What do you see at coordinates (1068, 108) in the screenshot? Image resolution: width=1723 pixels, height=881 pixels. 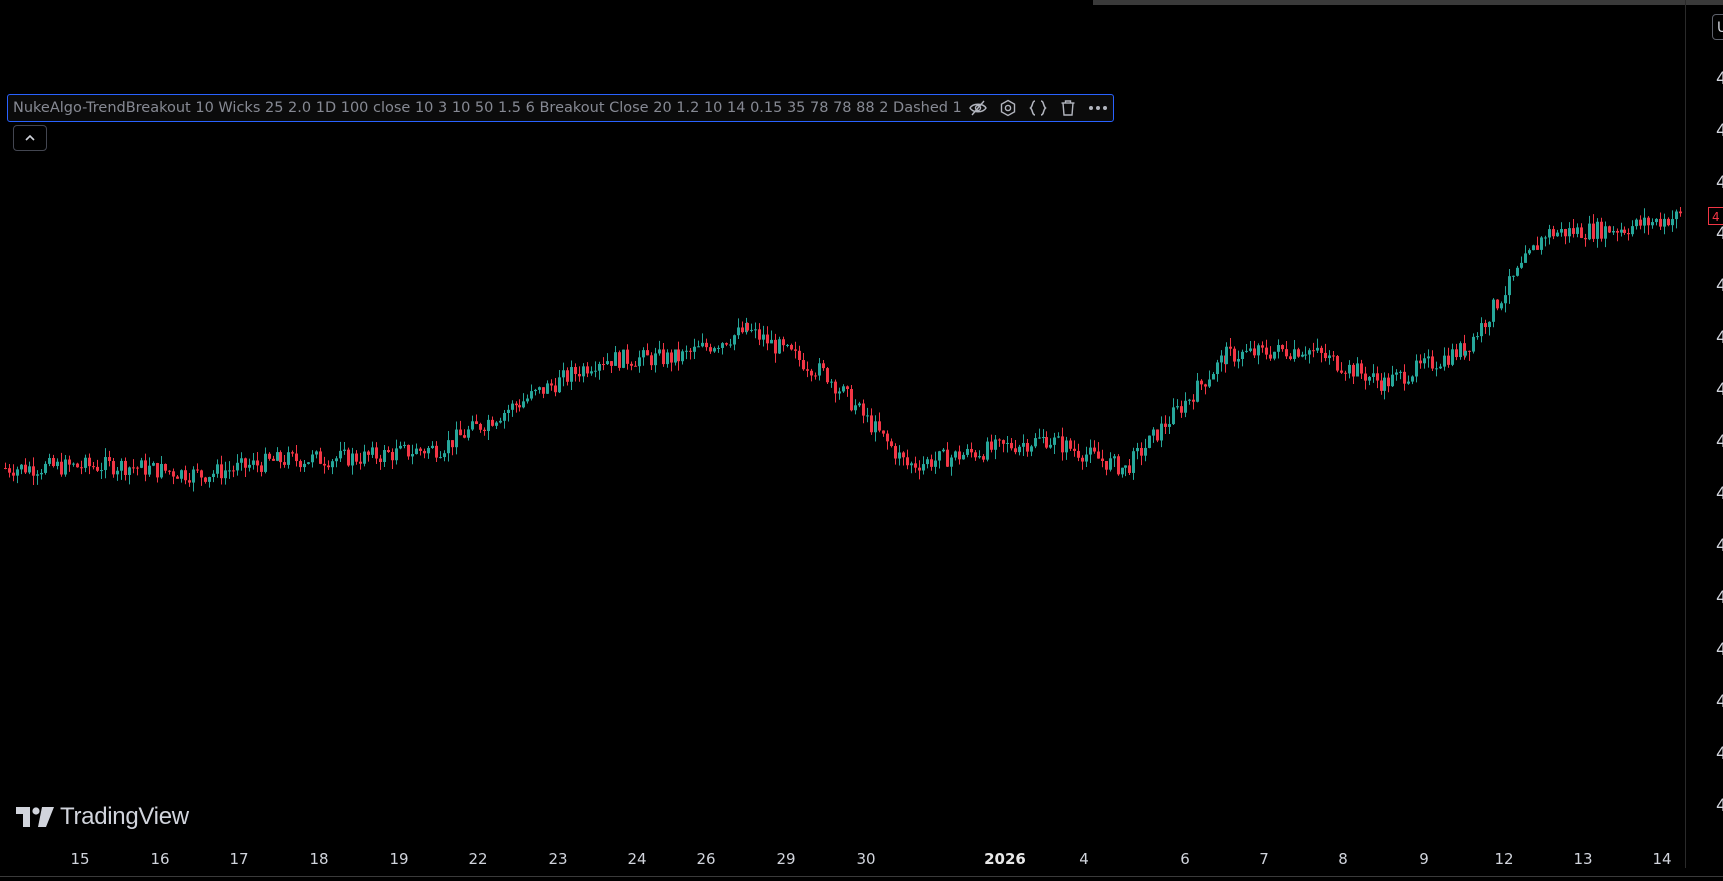 I see `delete-icon` at bounding box center [1068, 108].